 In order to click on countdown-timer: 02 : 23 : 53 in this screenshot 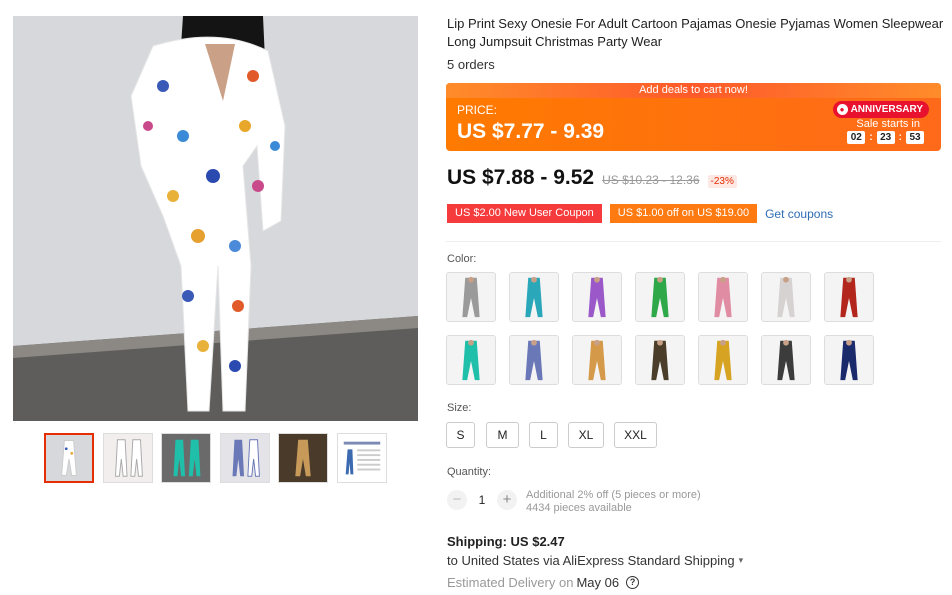, I will do `click(885, 137)`.